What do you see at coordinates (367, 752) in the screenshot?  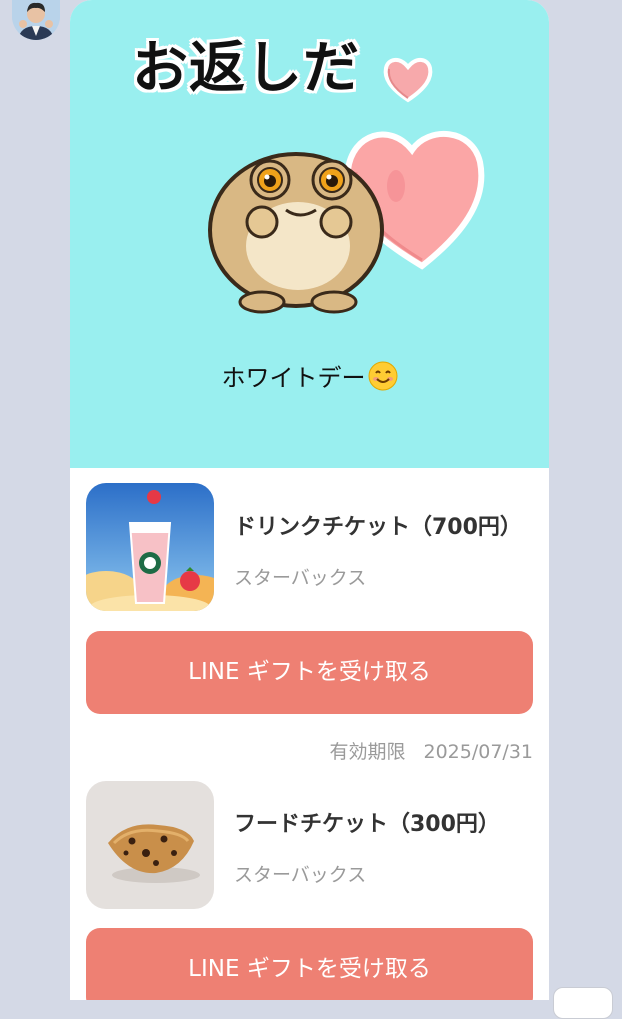 I see `expiry-label: 有効期限` at bounding box center [367, 752].